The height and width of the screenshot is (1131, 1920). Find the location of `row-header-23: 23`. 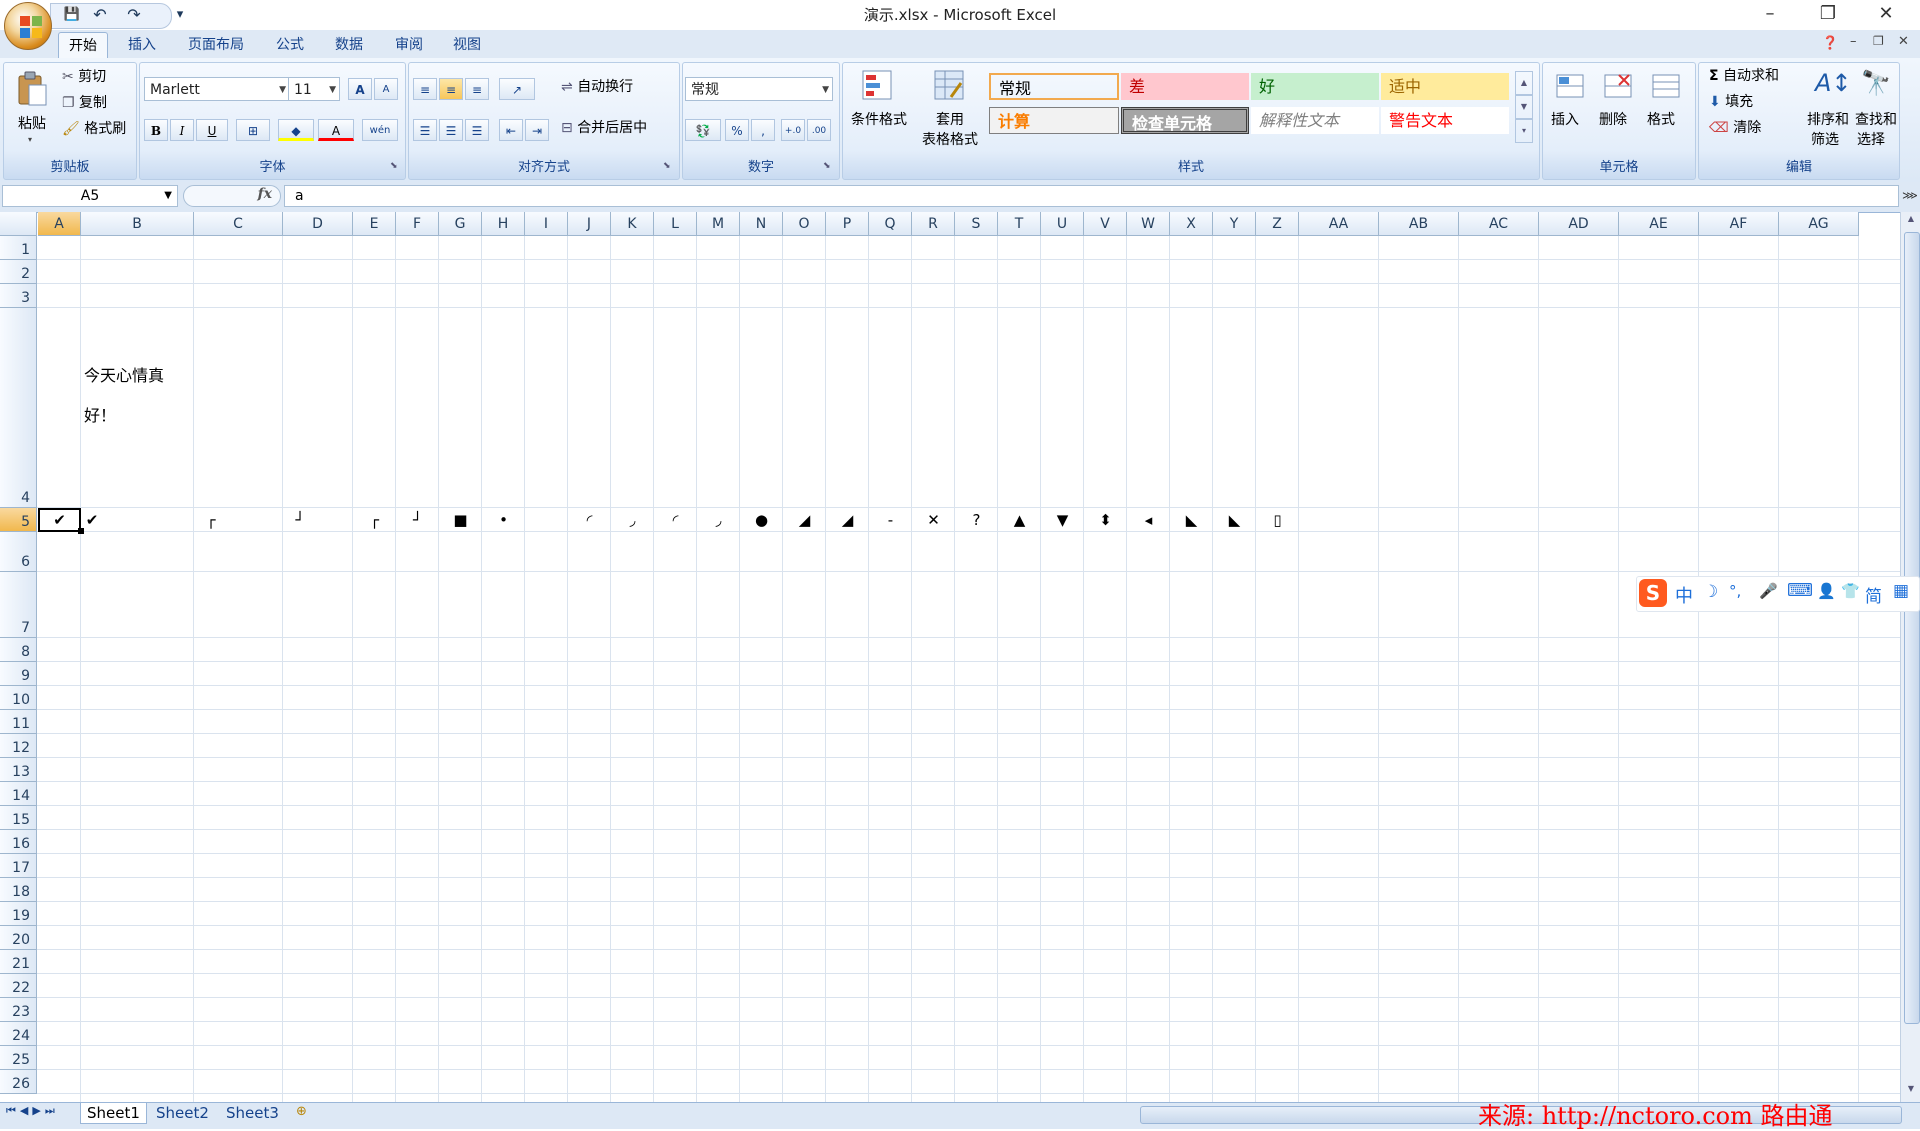

row-header-23: 23 is located at coordinates (18, 1010).